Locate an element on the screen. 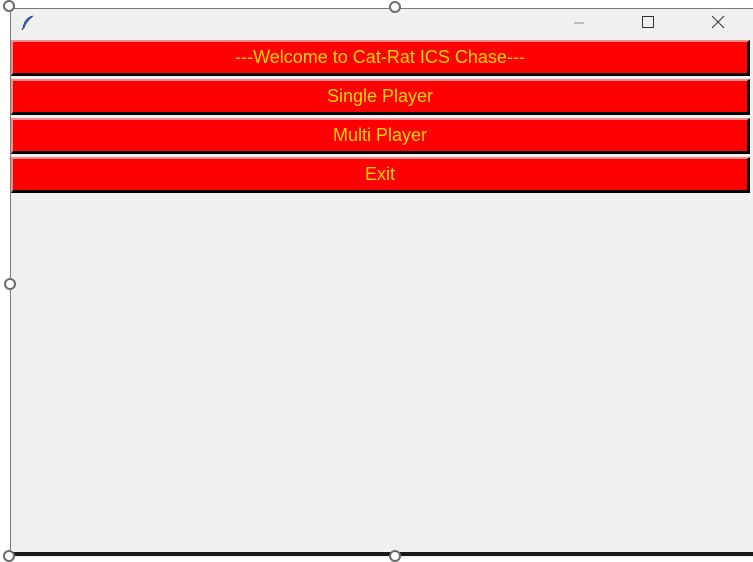 The height and width of the screenshot is (562, 753). close-icon is located at coordinates (718, 24).